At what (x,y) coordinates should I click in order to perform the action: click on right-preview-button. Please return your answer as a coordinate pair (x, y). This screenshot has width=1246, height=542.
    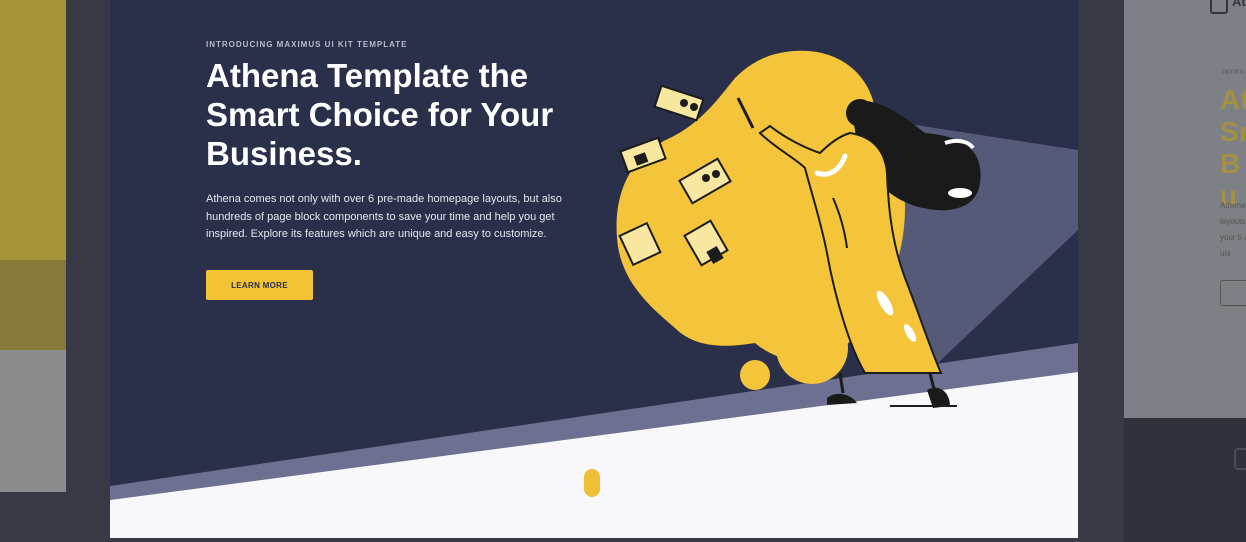
    Looking at the image, I should click on (1233, 293).